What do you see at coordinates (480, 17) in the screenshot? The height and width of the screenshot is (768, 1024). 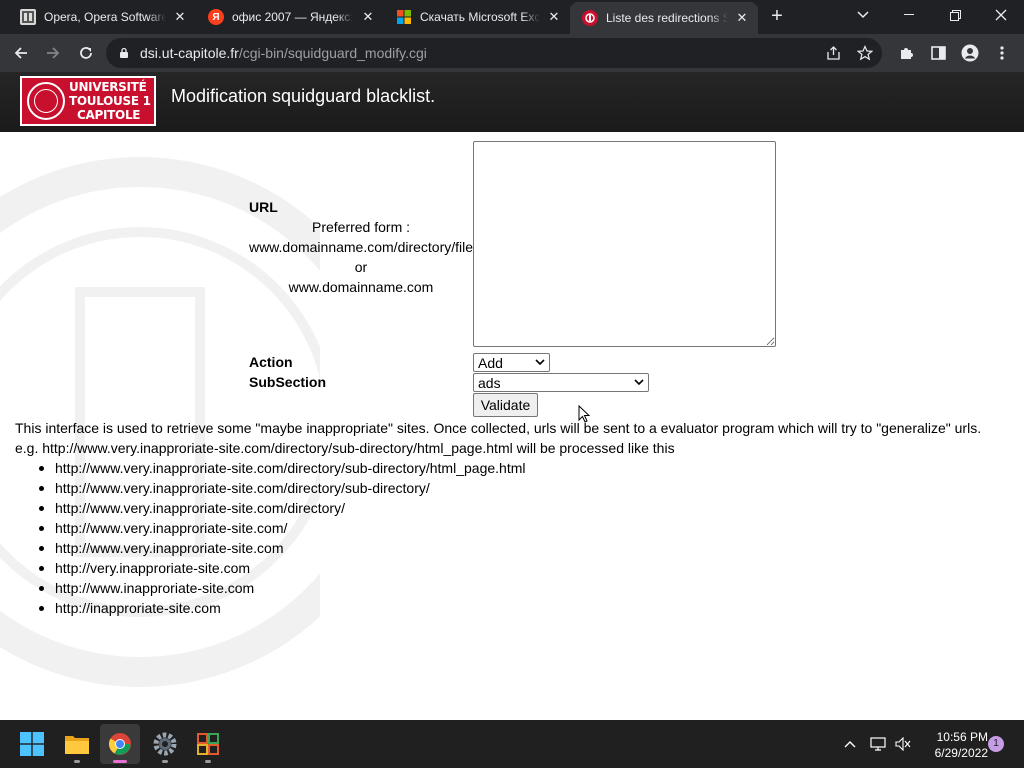 I see `tab-title: Скачать Microsoft Exce` at bounding box center [480, 17].